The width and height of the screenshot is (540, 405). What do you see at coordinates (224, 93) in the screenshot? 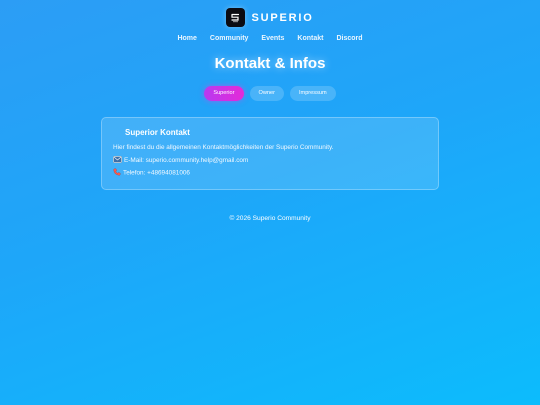
I see `tab-superior: Superior` at bounding box center [224, 93].